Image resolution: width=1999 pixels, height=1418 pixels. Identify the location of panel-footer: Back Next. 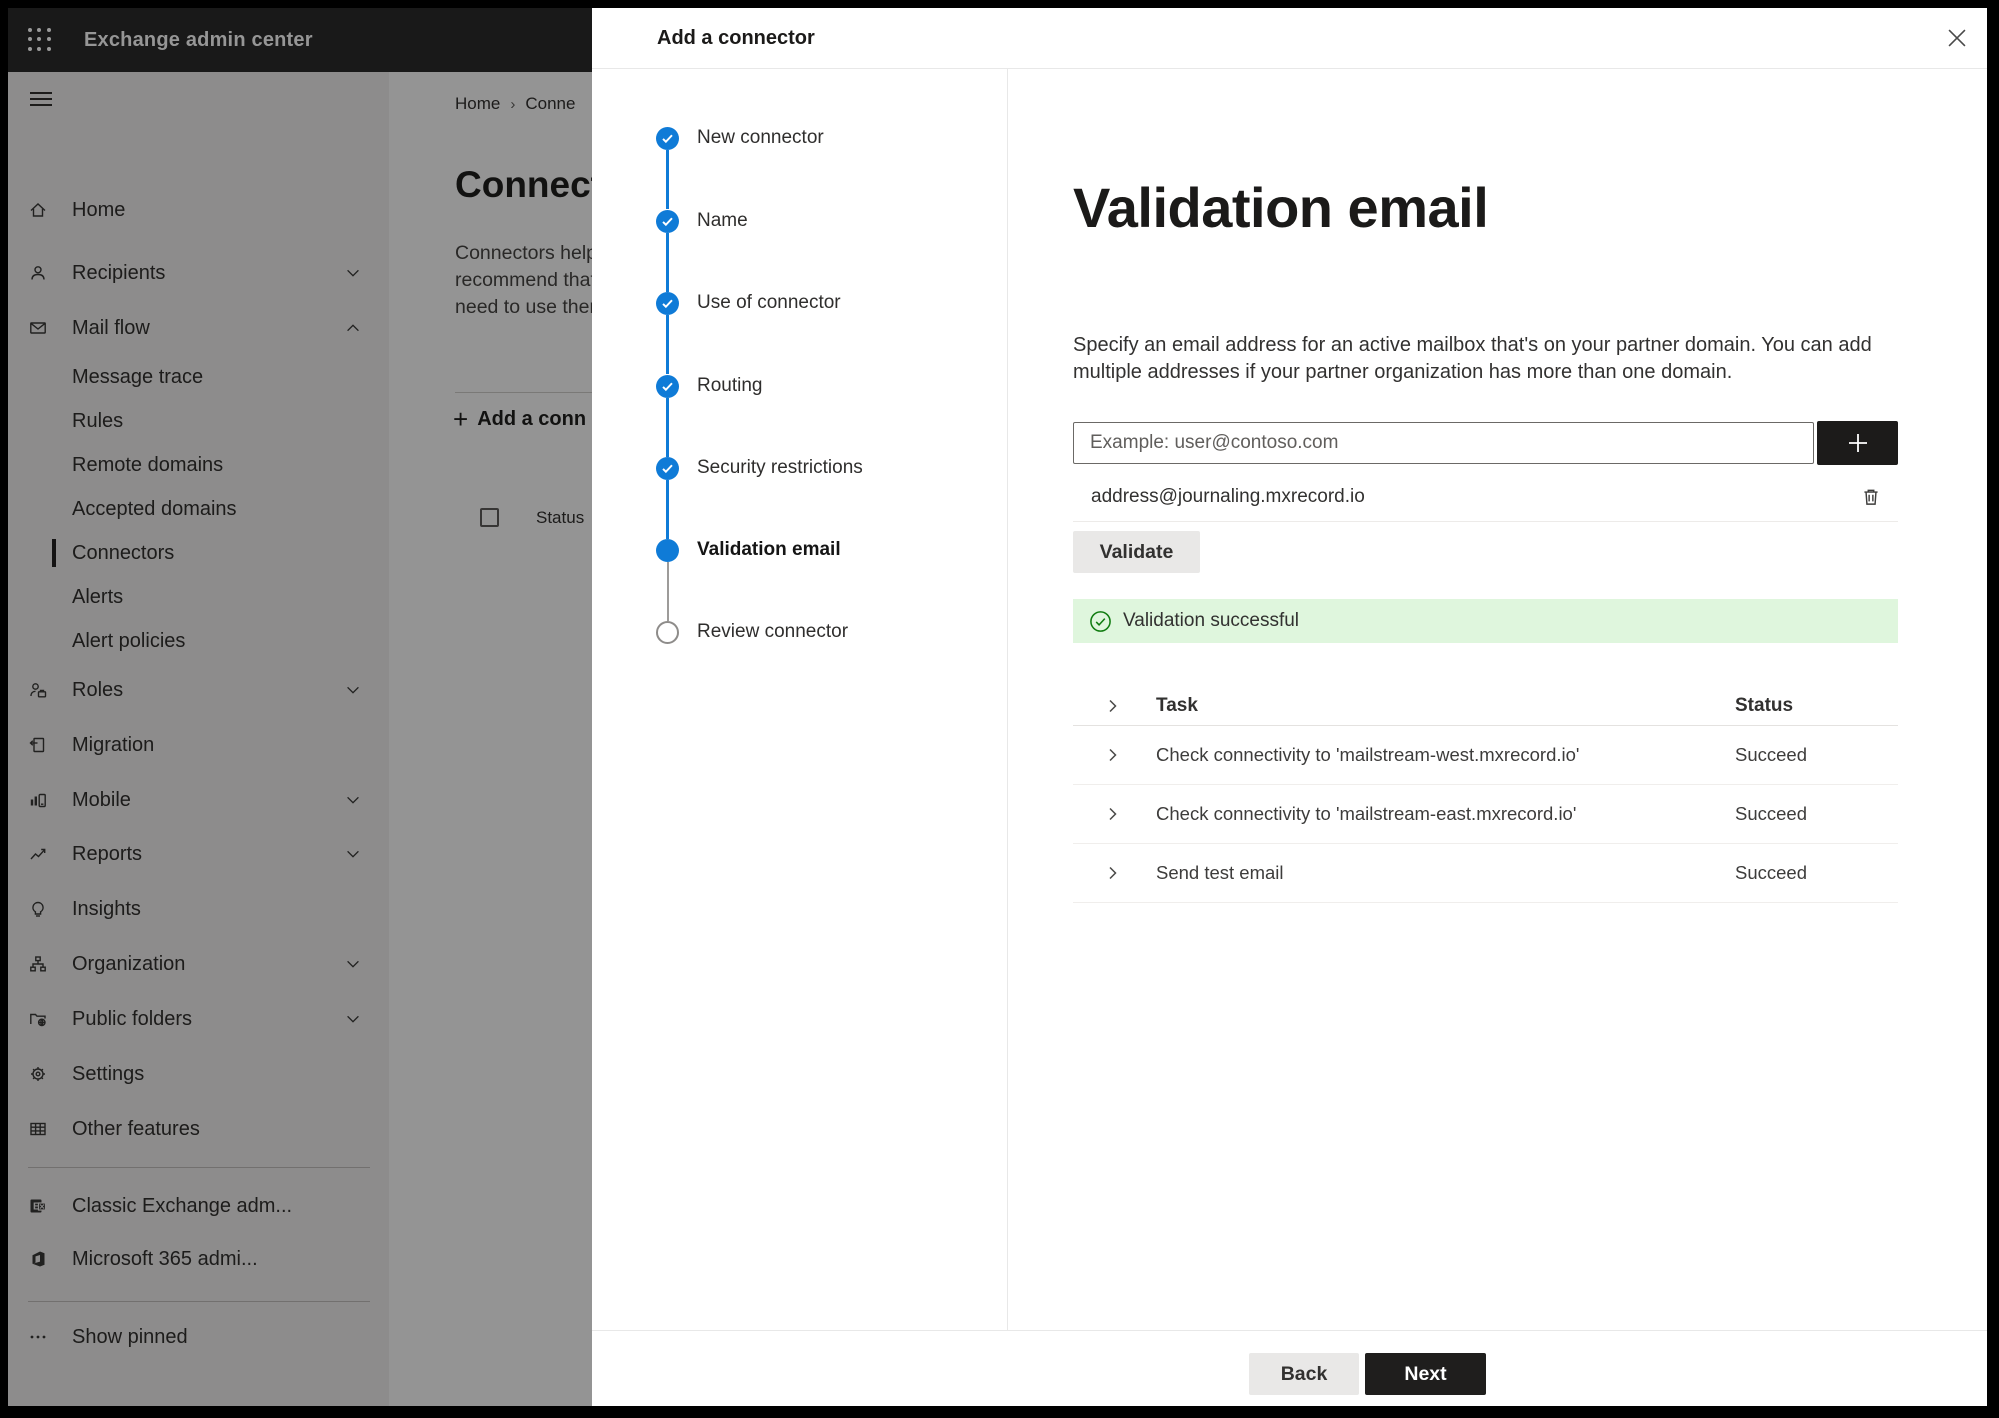
(1289, 1368).